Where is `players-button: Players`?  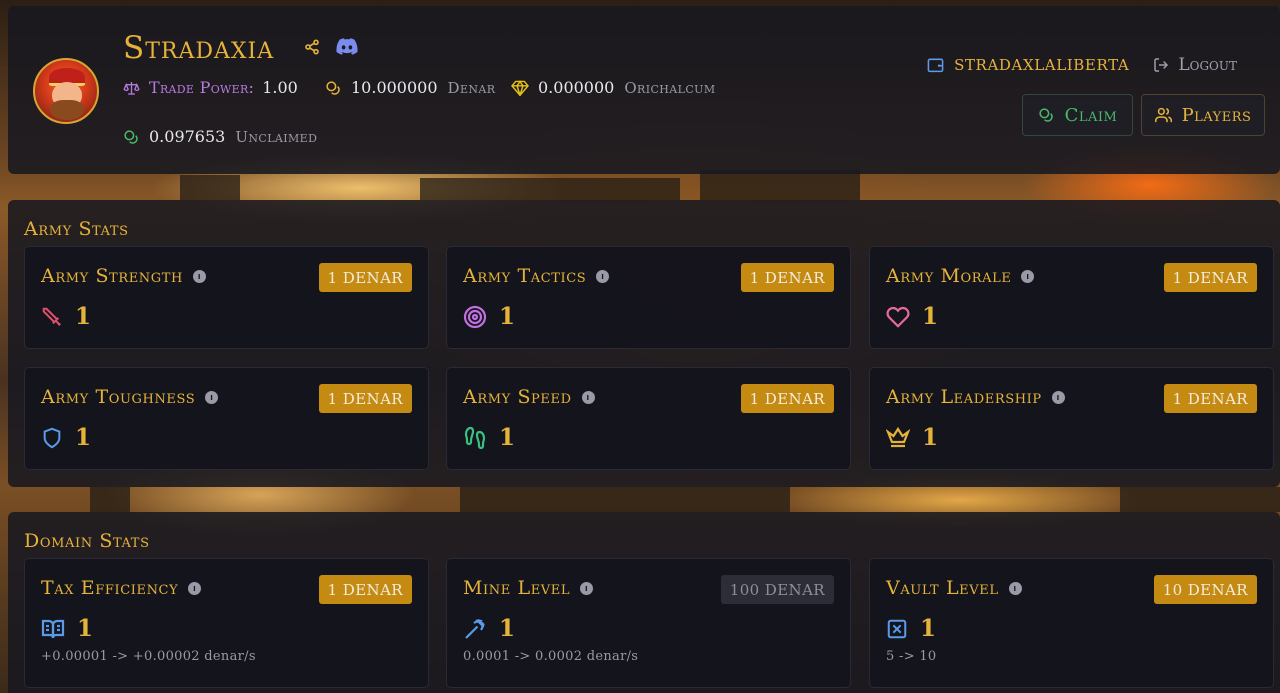
players-button: Players is located at coordinates (1203, 115).